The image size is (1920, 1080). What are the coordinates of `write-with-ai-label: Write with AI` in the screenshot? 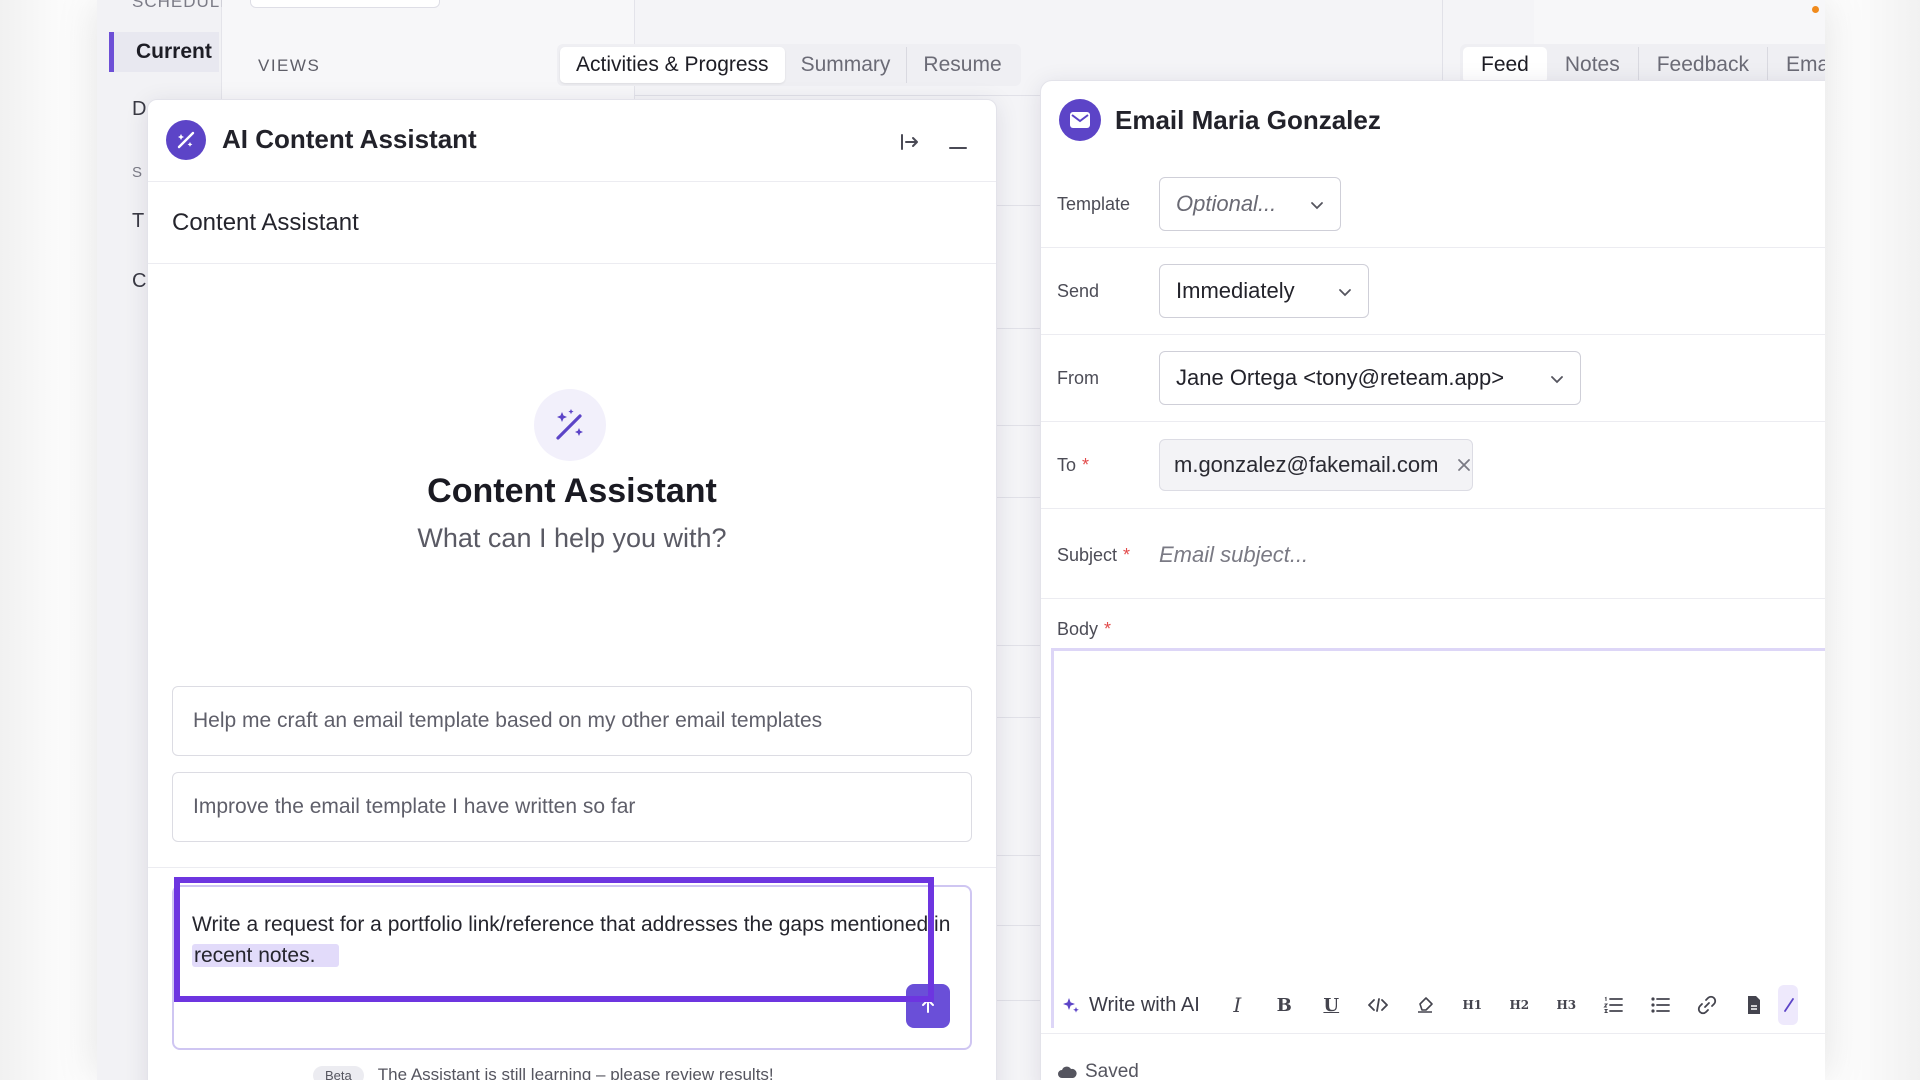 It's located at (1144, 1004).